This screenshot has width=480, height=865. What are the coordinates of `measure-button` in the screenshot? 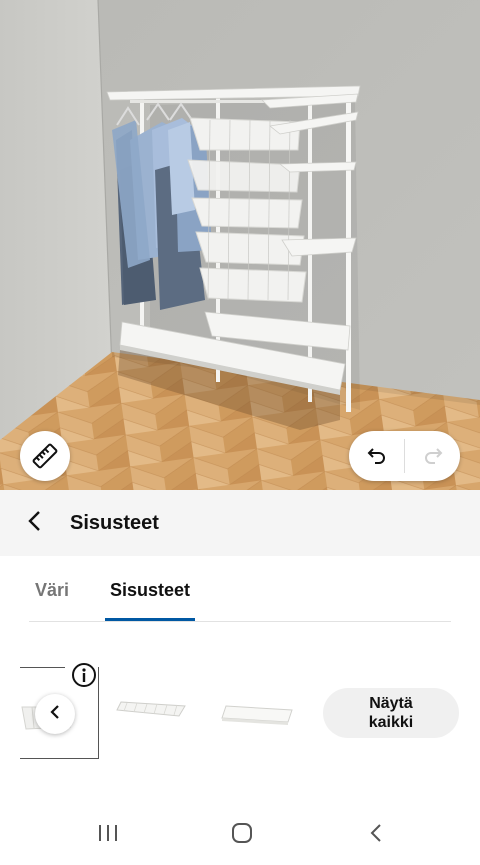 It's located at (45, 456).